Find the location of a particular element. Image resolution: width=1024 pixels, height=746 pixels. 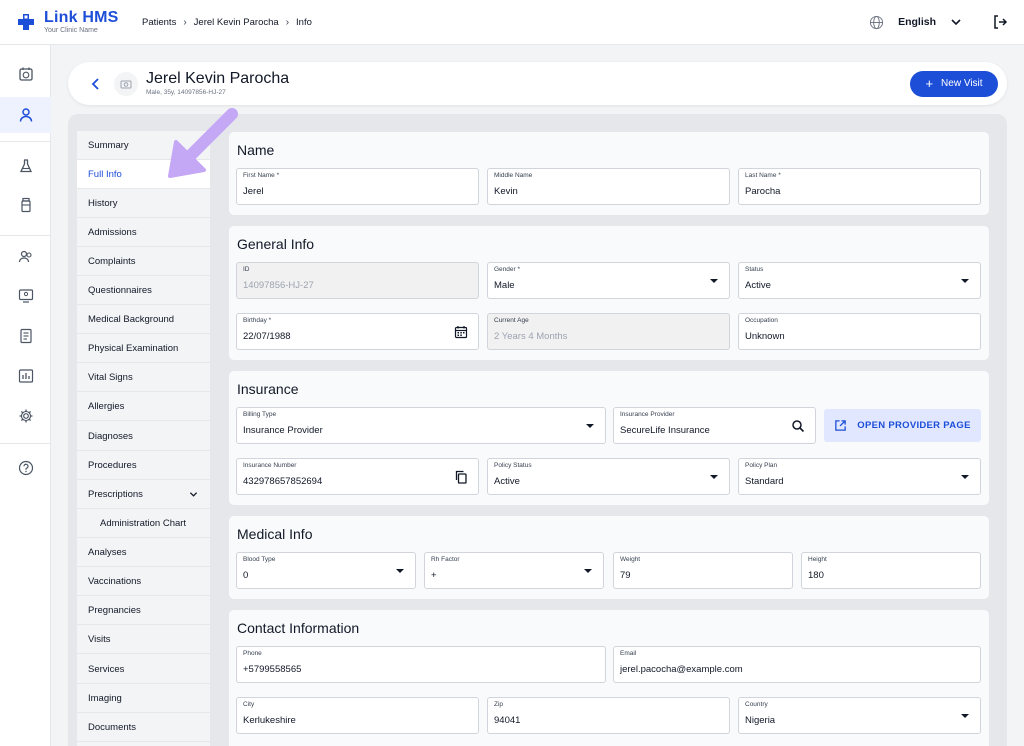

subnav-services: Services is located at coordinates (143, 669).